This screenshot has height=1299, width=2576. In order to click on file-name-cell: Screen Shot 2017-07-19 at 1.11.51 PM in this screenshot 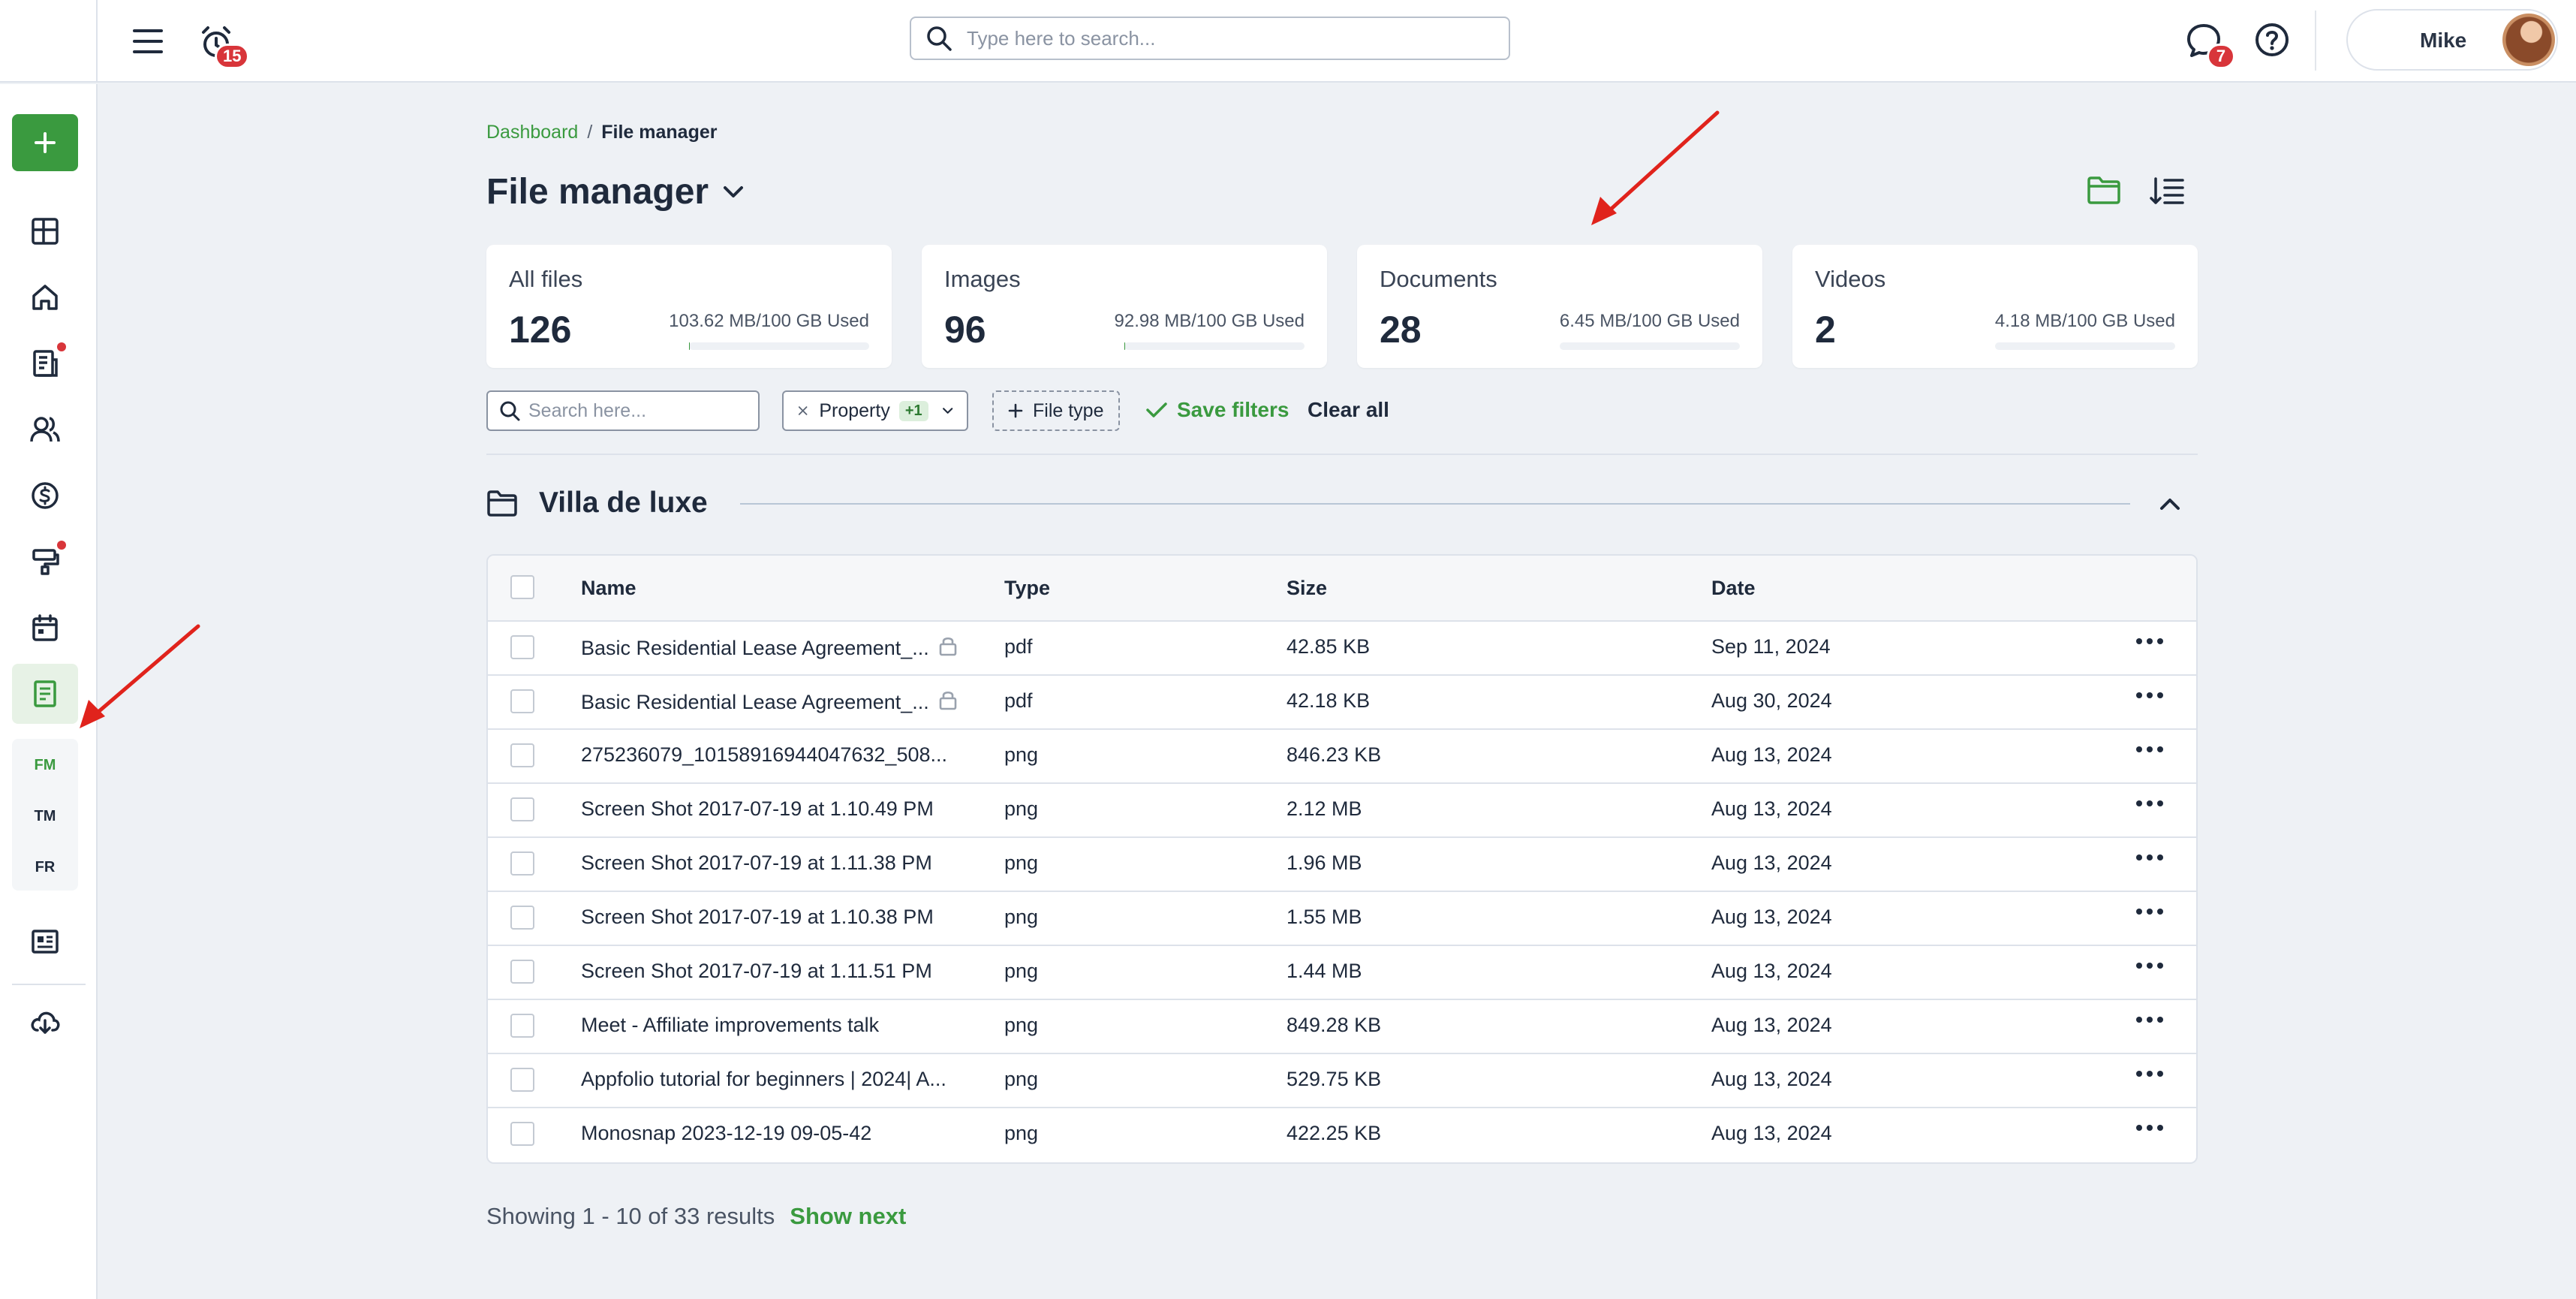, I will do `click(756, 972)`.